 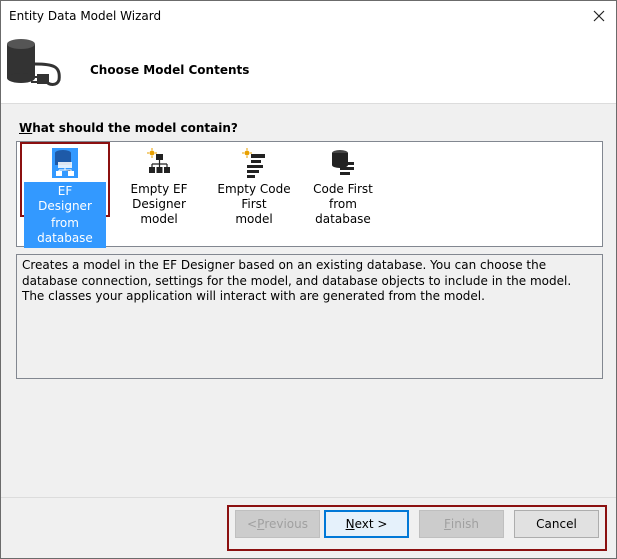 I want to click on page-title: Choose Model Contents, so click(x=170, y=70).